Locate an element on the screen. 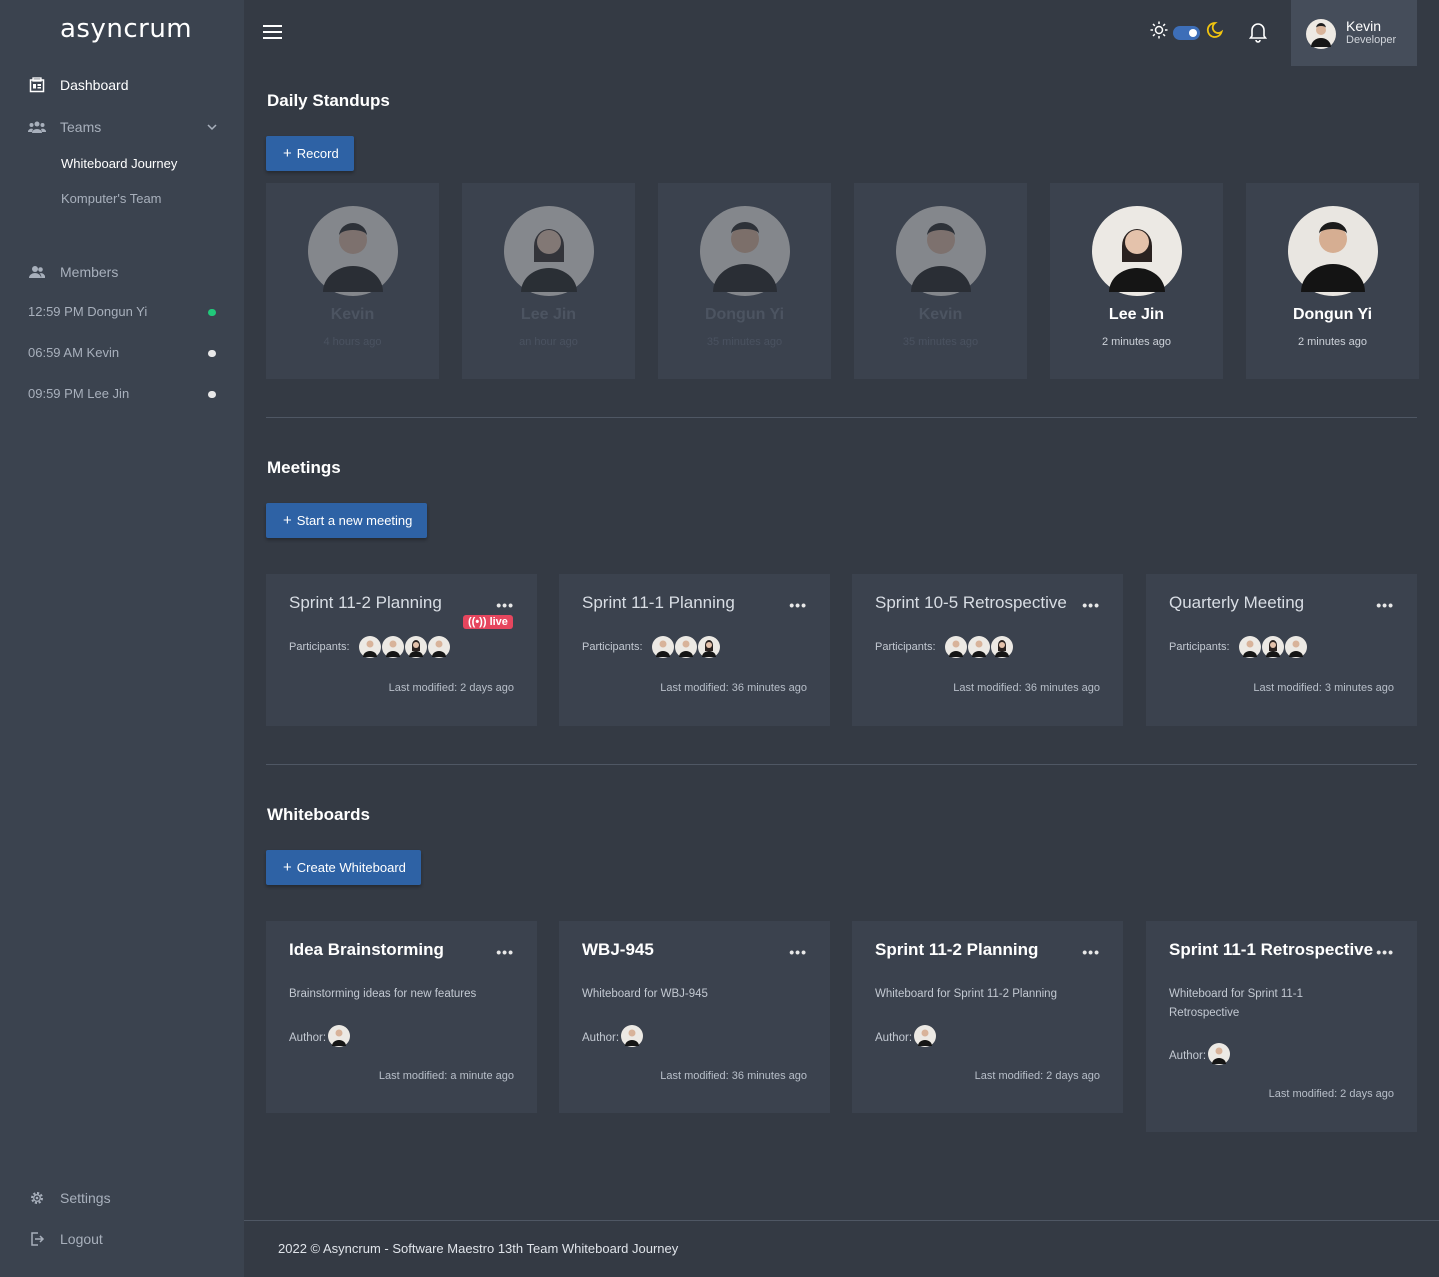 The height and width of the screenshot is (1277, 1439). standup-time: 4 hours ago is located at coordinates (352, 342).